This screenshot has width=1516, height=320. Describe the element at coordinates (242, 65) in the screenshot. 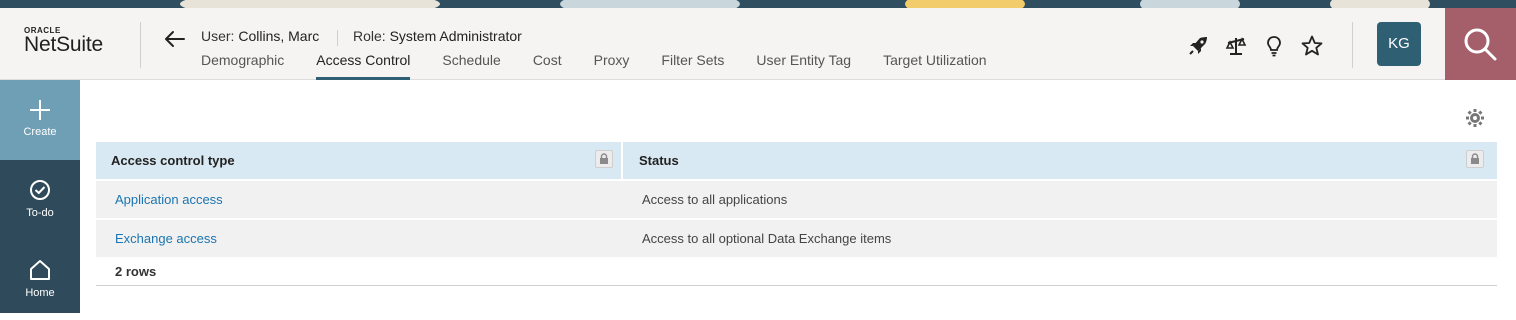

I see `tab-demographic: Demographic` at that location.